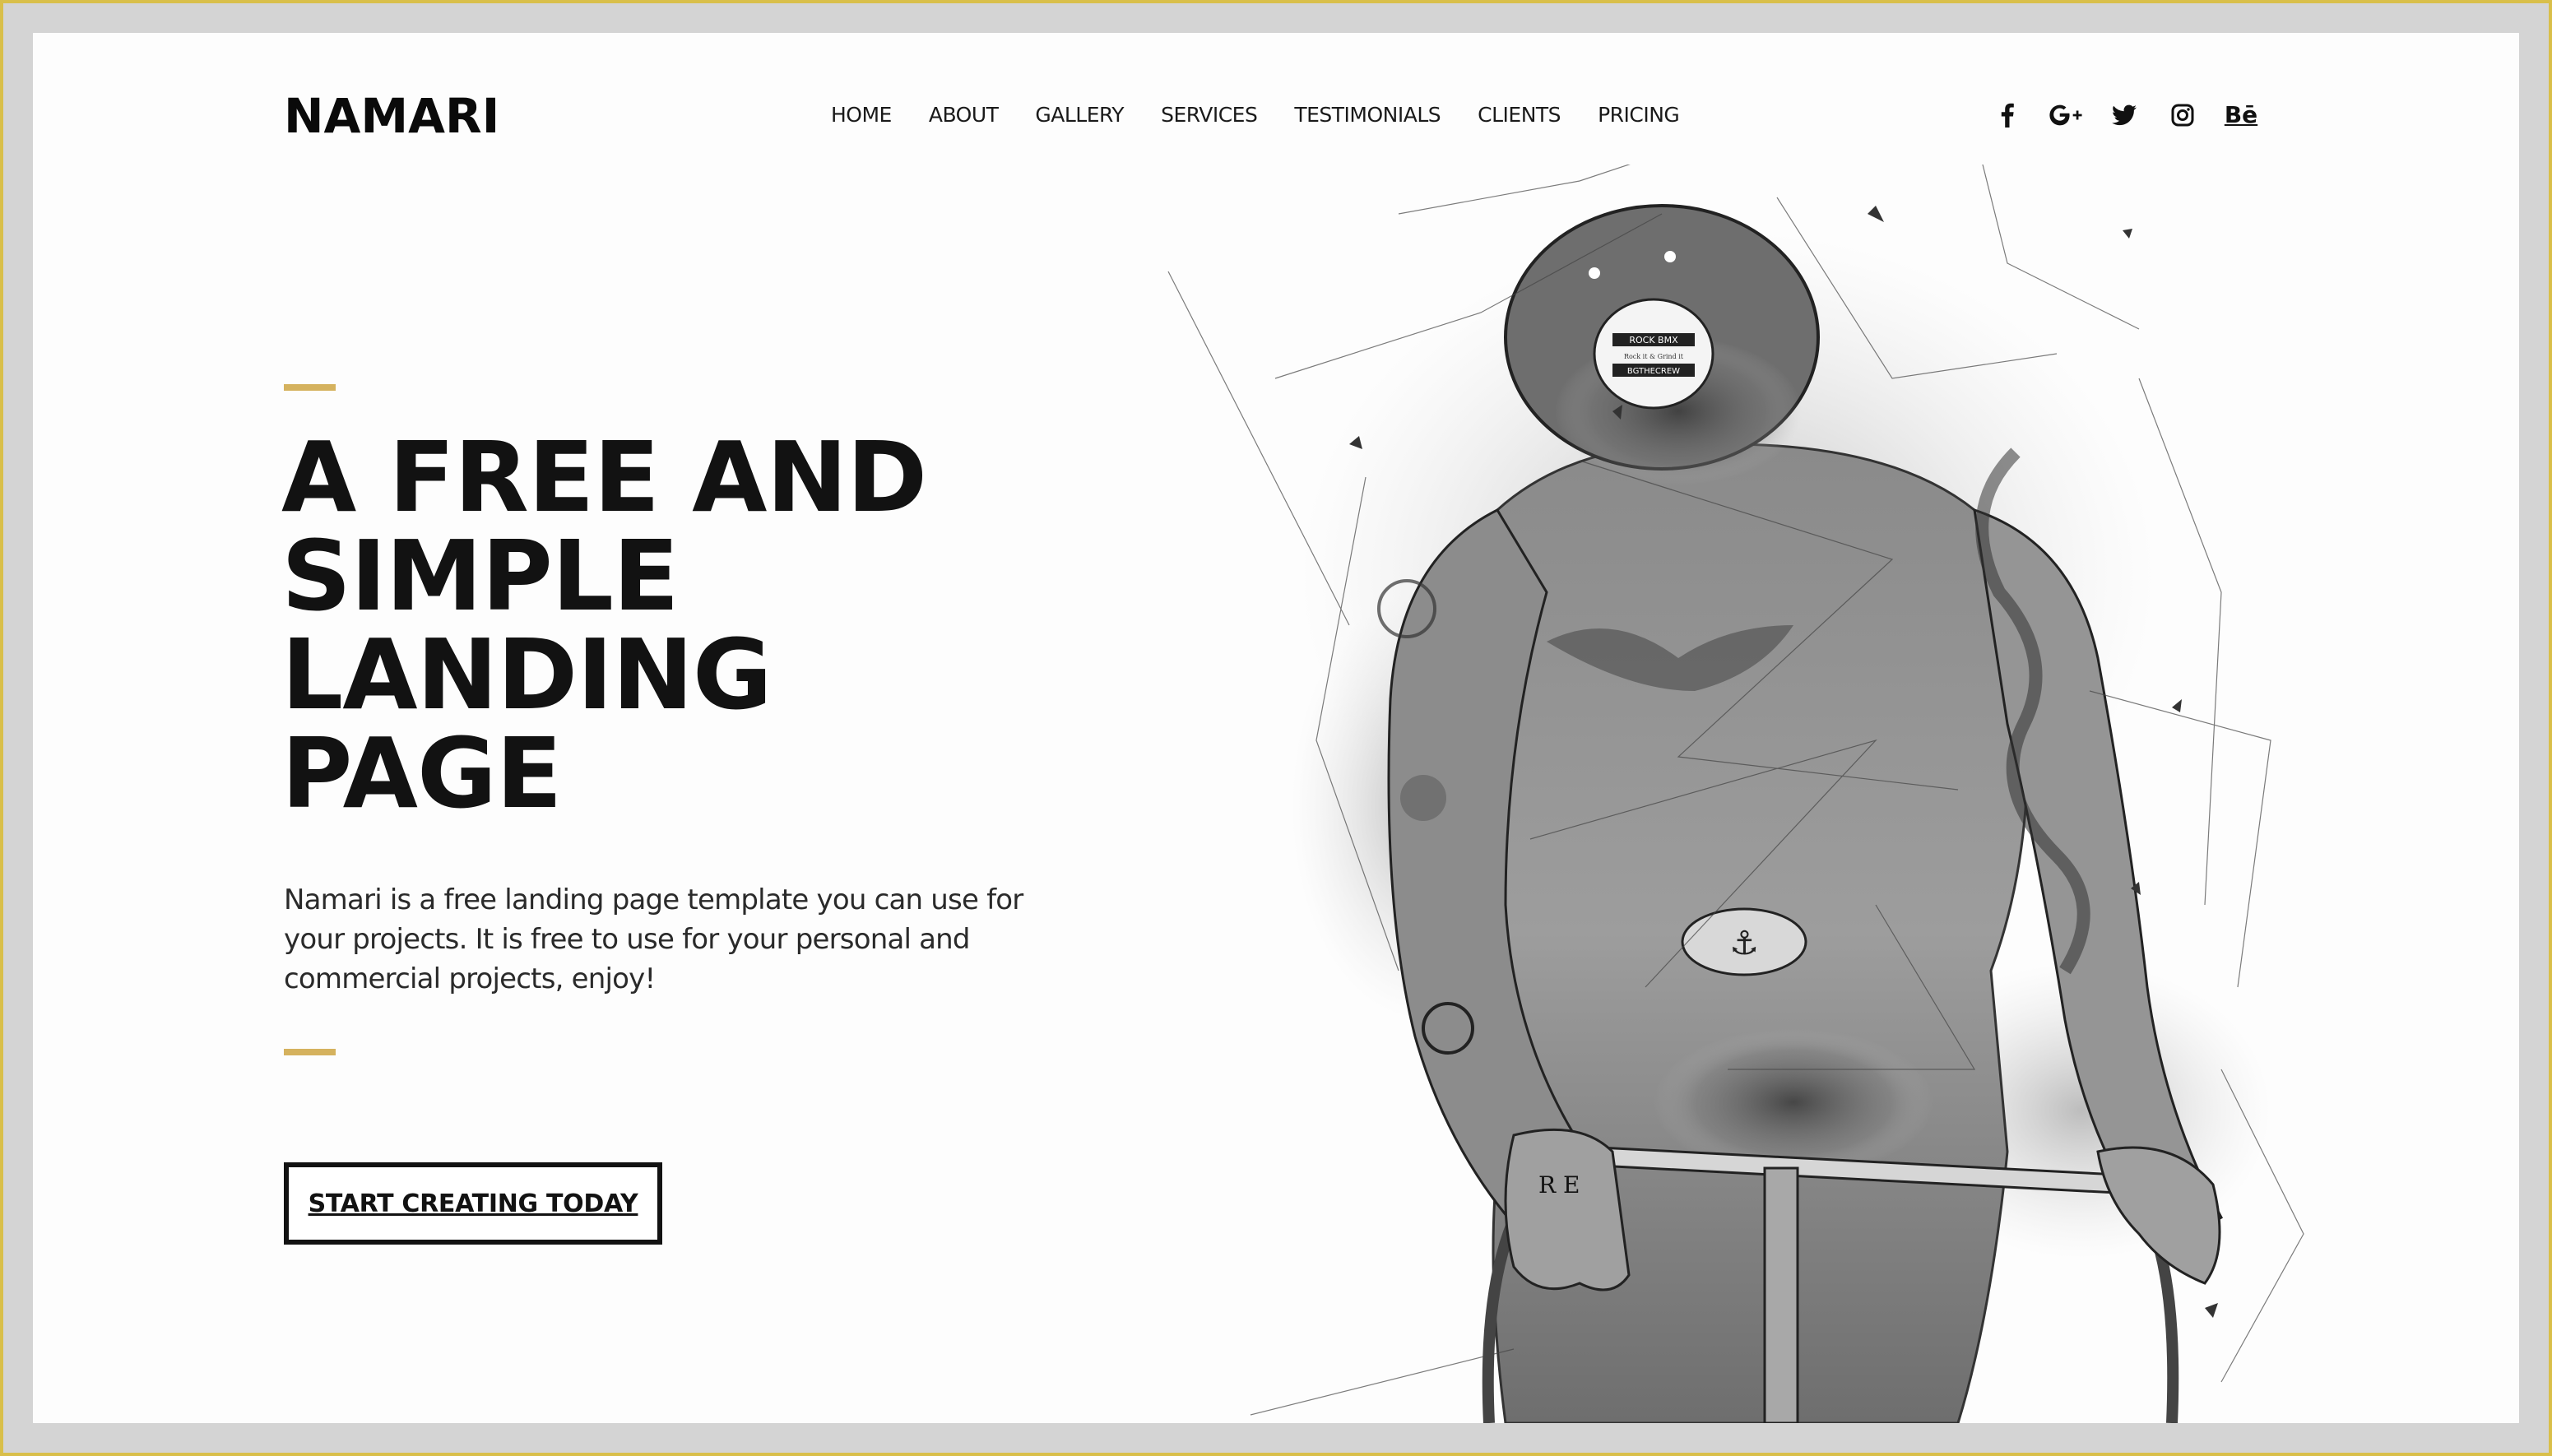 Image resolution: width=2552 pixels, height=1456 pixels. What do you see at coordinates (2065, 115) in the screenshot?
I see `google-plus-icon` at bounding box center [2065, 115].